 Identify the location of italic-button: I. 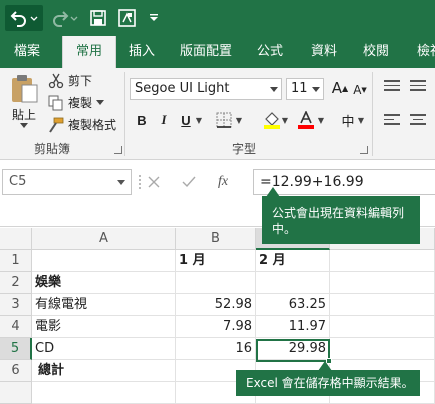
(164, 120).